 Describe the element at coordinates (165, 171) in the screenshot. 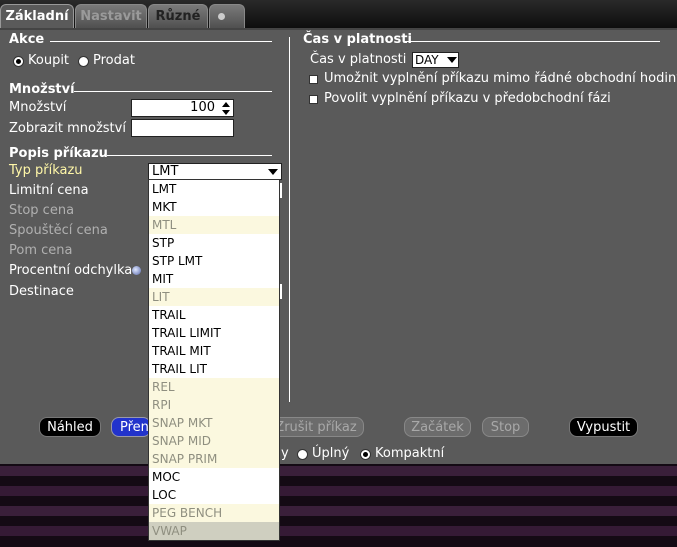

I see `order-type-value: LMT` at that location.